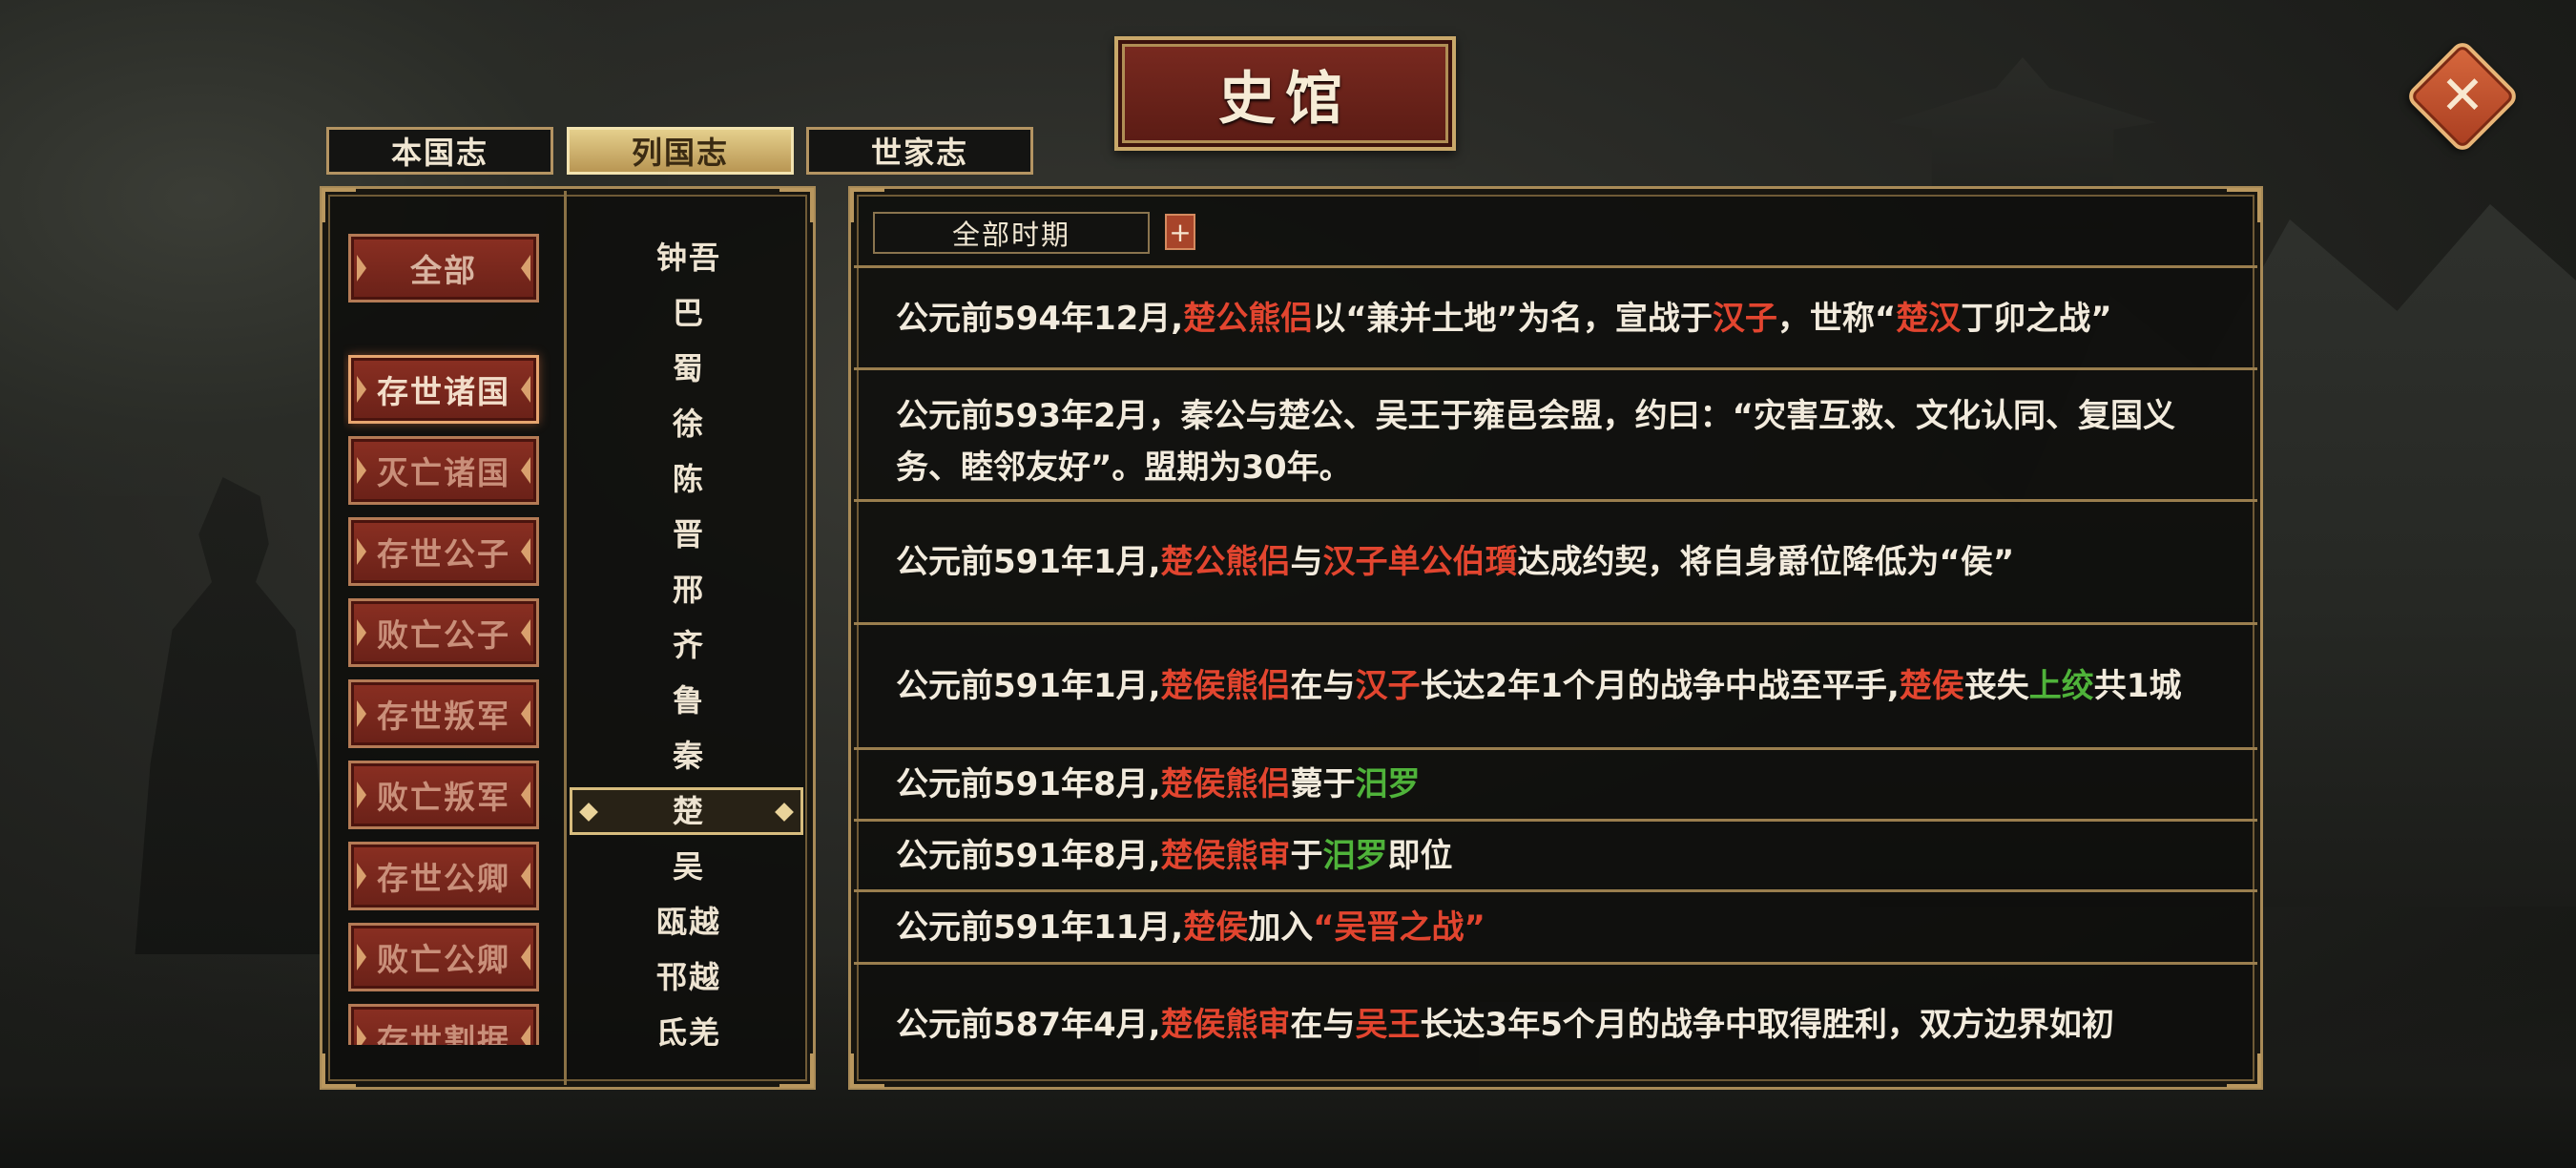 The height and width of the screenshot is (1168, 2576). I want to click on history-entry-text: 公元前591年8月,楚侯熊审于汨罗即位, so click(1554, 856).